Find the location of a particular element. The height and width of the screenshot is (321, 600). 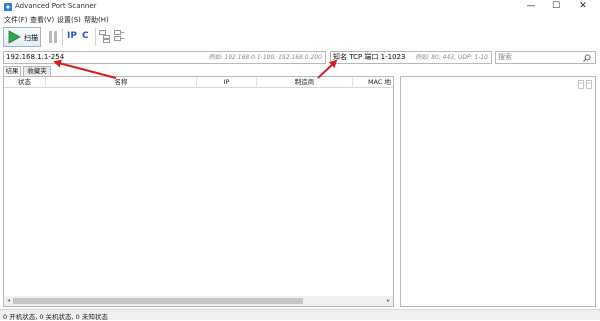

column-header-mac: MAC 地 is located at coordinates (373, 82).